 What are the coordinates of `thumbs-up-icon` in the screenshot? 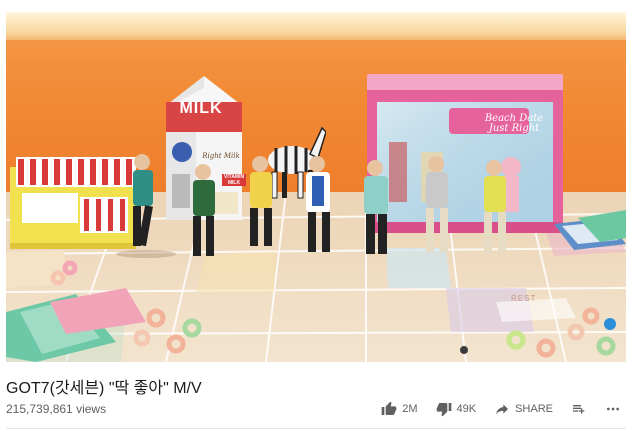 It's located at (389, 409).